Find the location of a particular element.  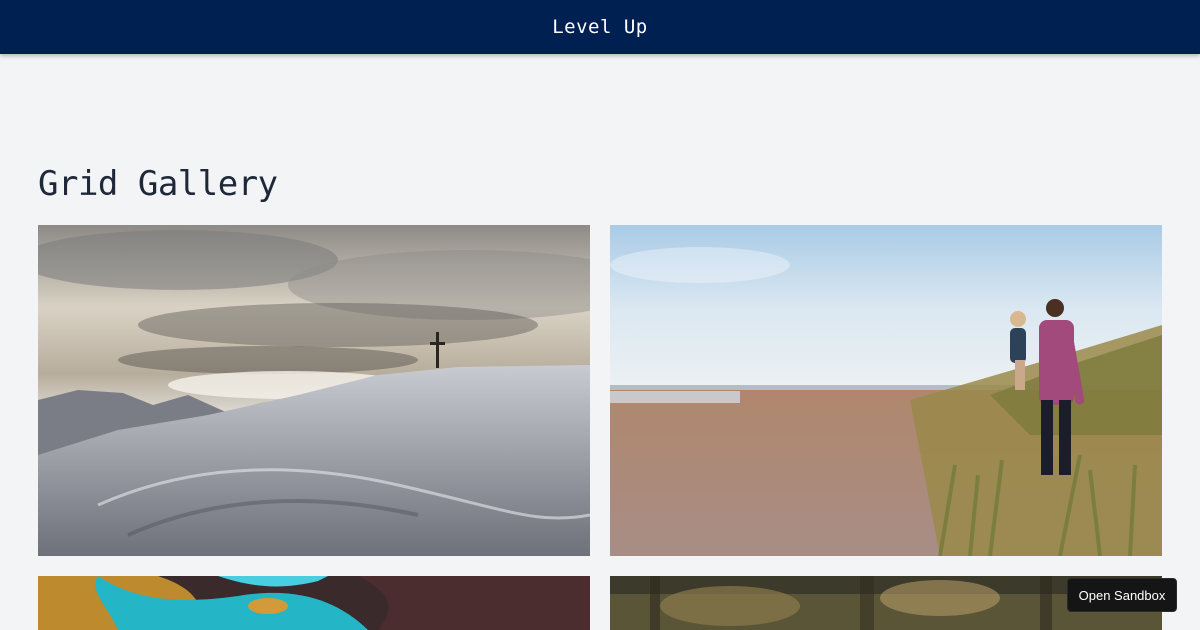

top-navbar: Level Up is located at coordinates (600, 27).